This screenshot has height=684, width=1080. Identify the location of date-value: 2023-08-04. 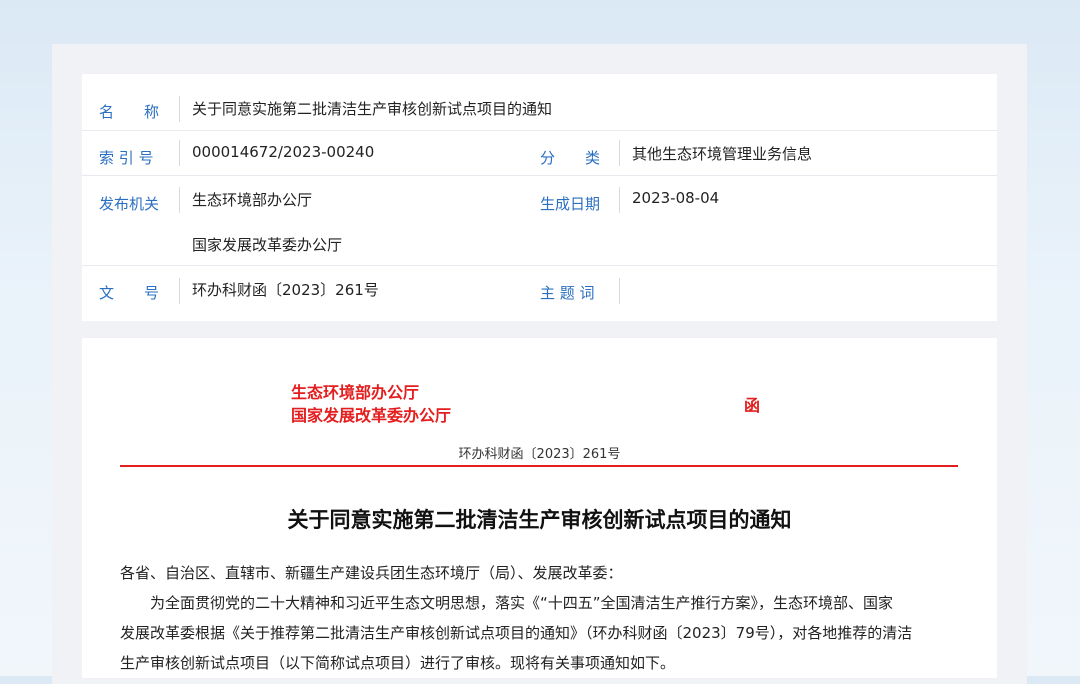
(676, 198).